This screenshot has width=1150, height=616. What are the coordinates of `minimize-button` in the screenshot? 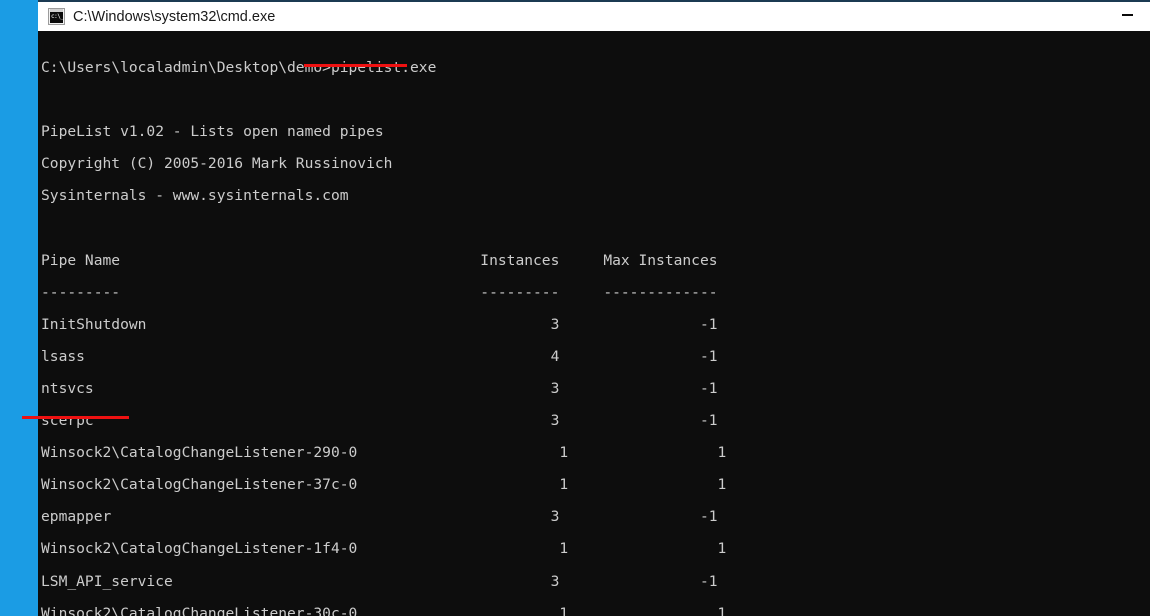 It's located at (1127, 16).